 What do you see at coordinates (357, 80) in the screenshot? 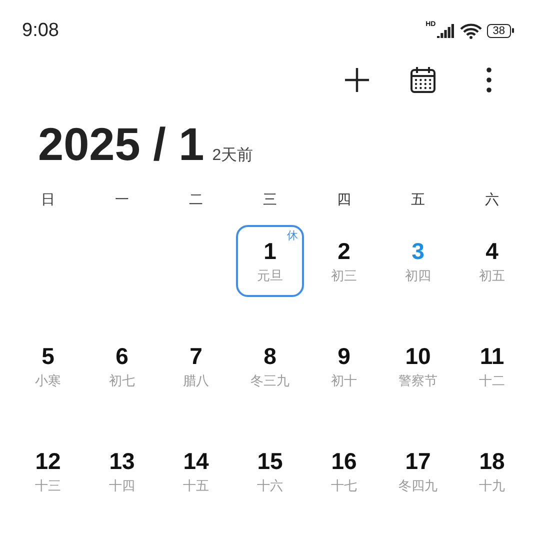
I see `add-icon` at bounding box center [357, 80].